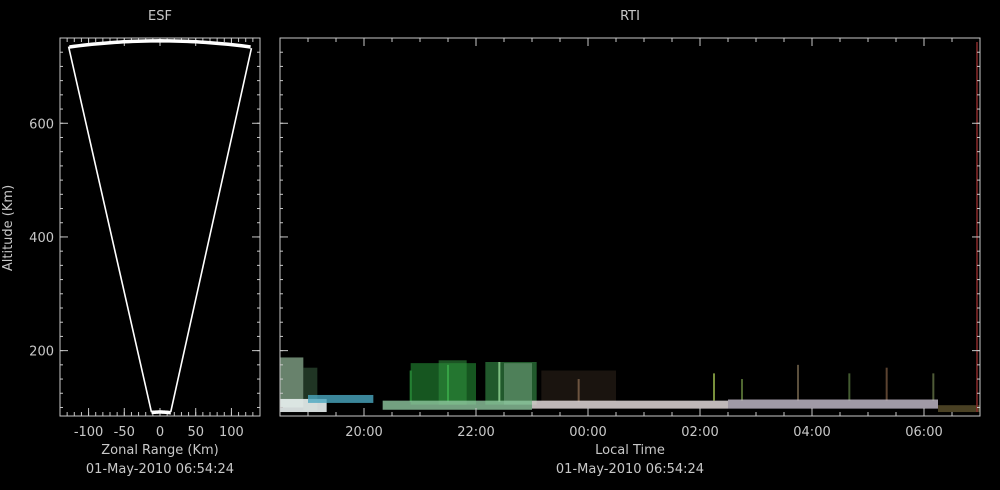 This screenshot has width=1000, height=490. I want to click on esf-beam-inner-arc, so click(161, 412).